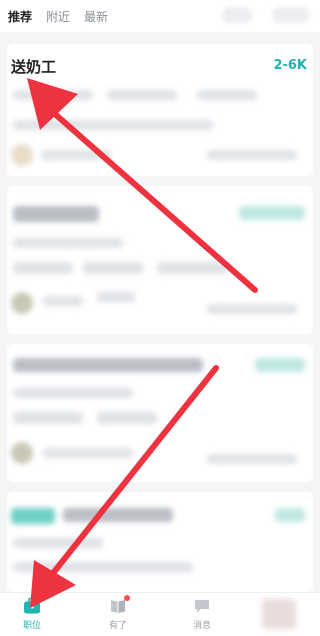 This screenshot has width=320, height=636. I want to click on book-icon, so click(119, 605).